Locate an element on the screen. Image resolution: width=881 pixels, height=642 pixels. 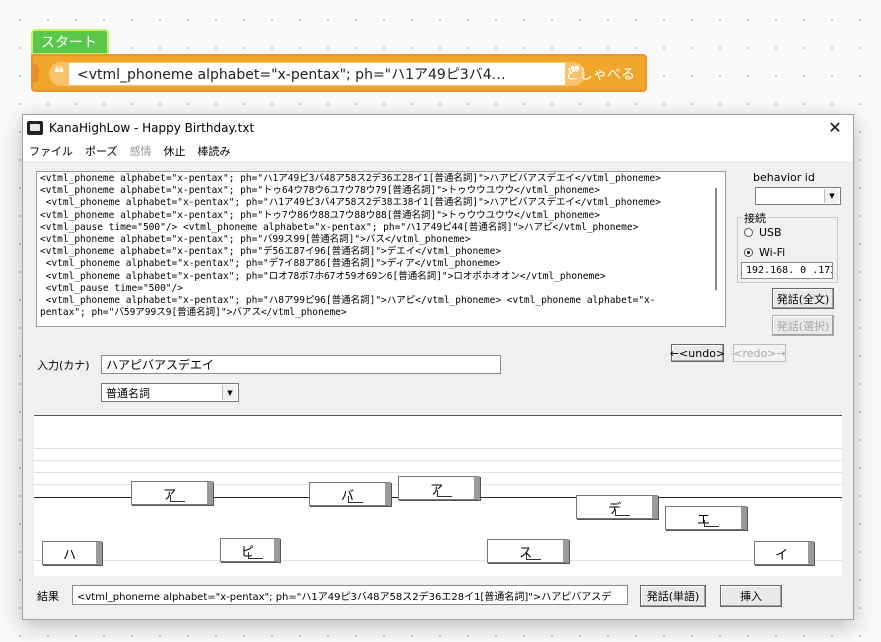
speak-all-button: 発話(全文) is located at coordinates (803, 298).